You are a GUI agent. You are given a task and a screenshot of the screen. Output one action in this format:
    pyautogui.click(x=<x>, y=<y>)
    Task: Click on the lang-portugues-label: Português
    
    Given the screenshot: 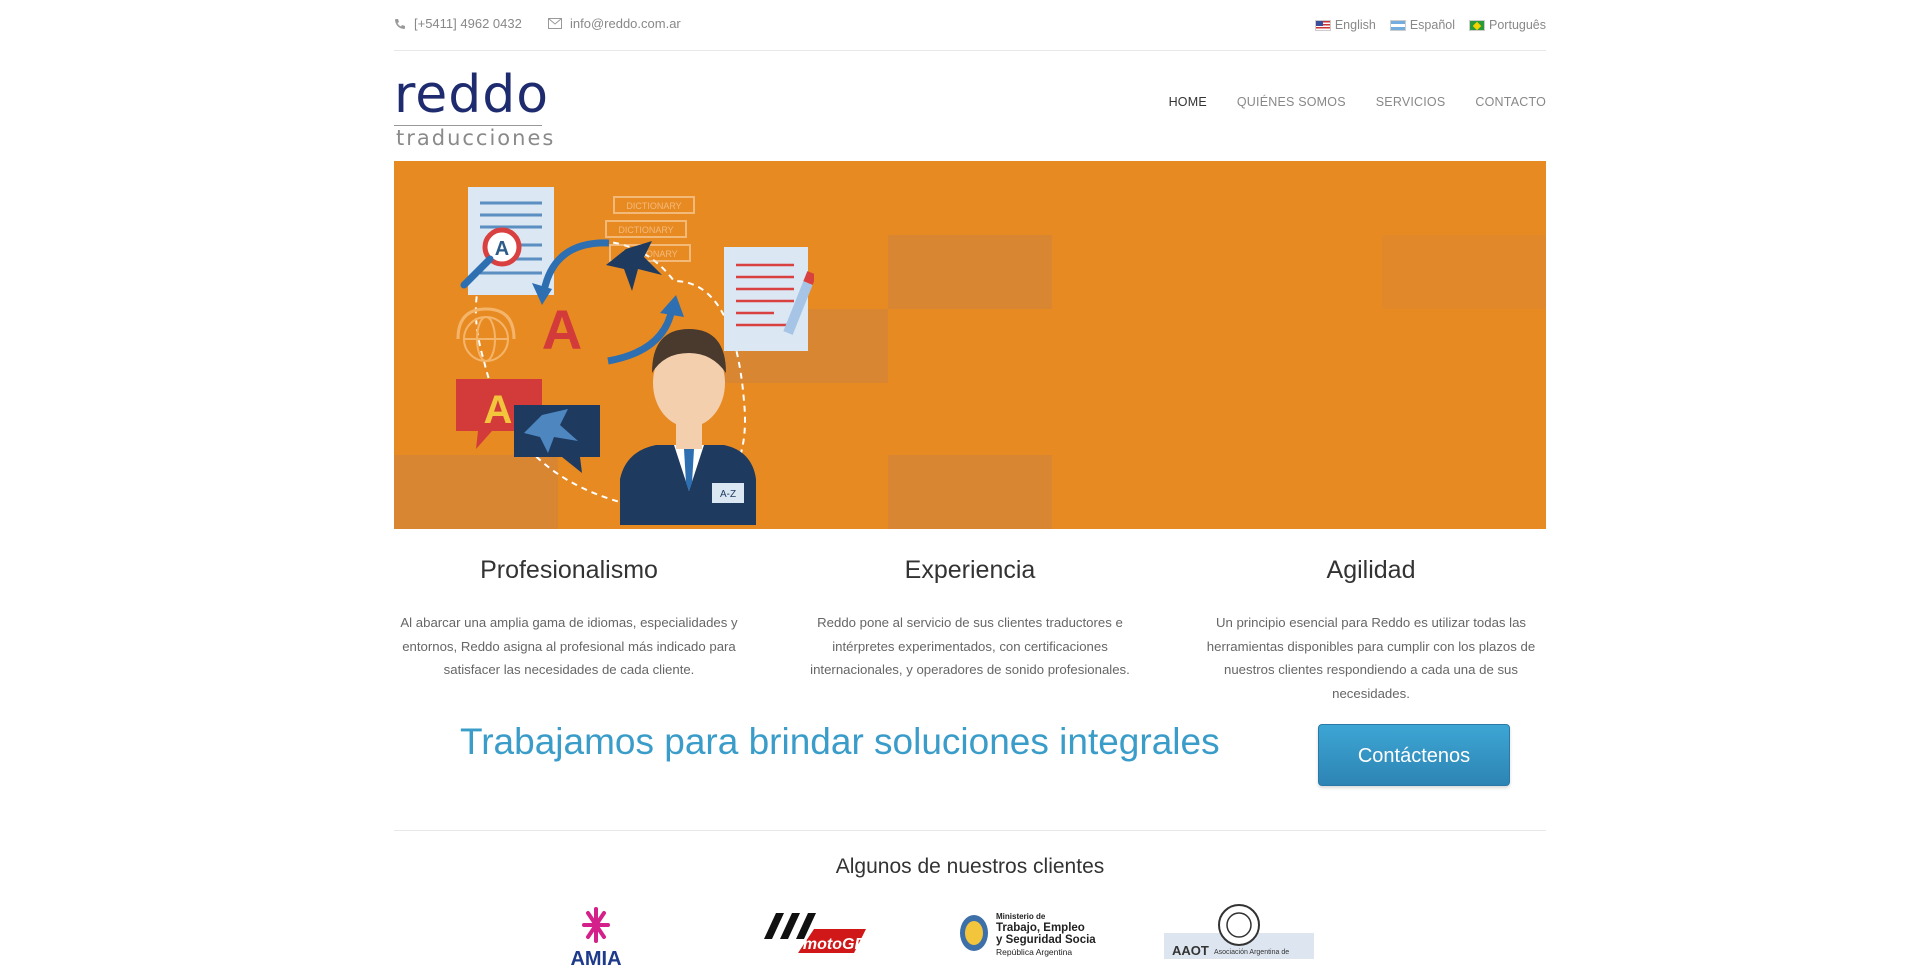 What is the action you would take?
    pyautogui.click(x=1517, y=25)
    